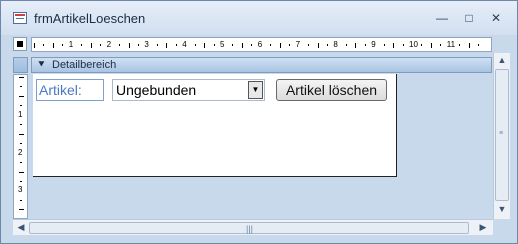 Image resolution: width=518 pixels, height=244 pixels. What do you see at coordinates (259, 18) in the screenshot?
I see `title-bar: frmArtikelLoeschen — □ ✕` at bounding box center [259, 18].